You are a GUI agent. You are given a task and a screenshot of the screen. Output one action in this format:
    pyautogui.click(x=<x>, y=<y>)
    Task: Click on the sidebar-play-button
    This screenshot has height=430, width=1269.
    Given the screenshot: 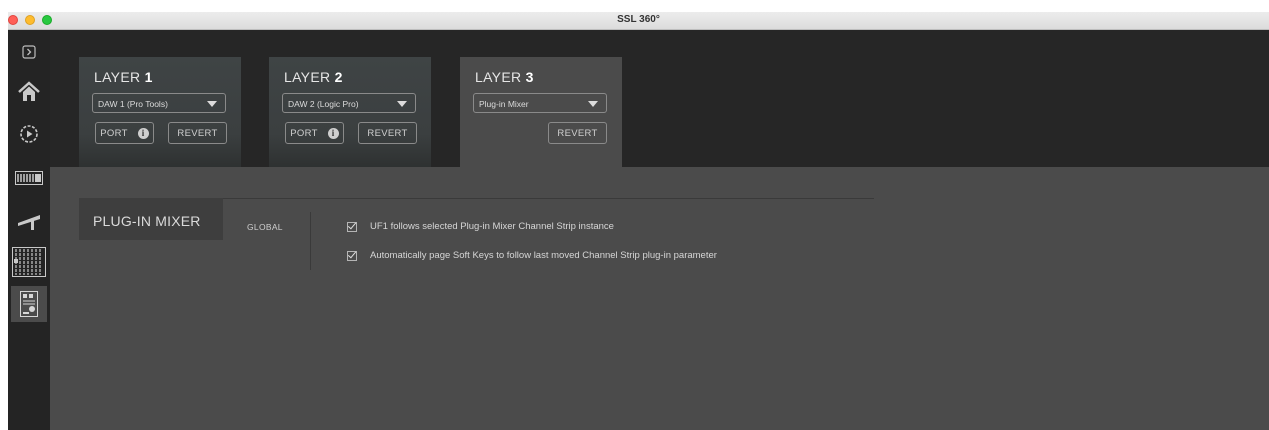 What is the action you would take?
    pyautogui.click(x=29, y=134)
    